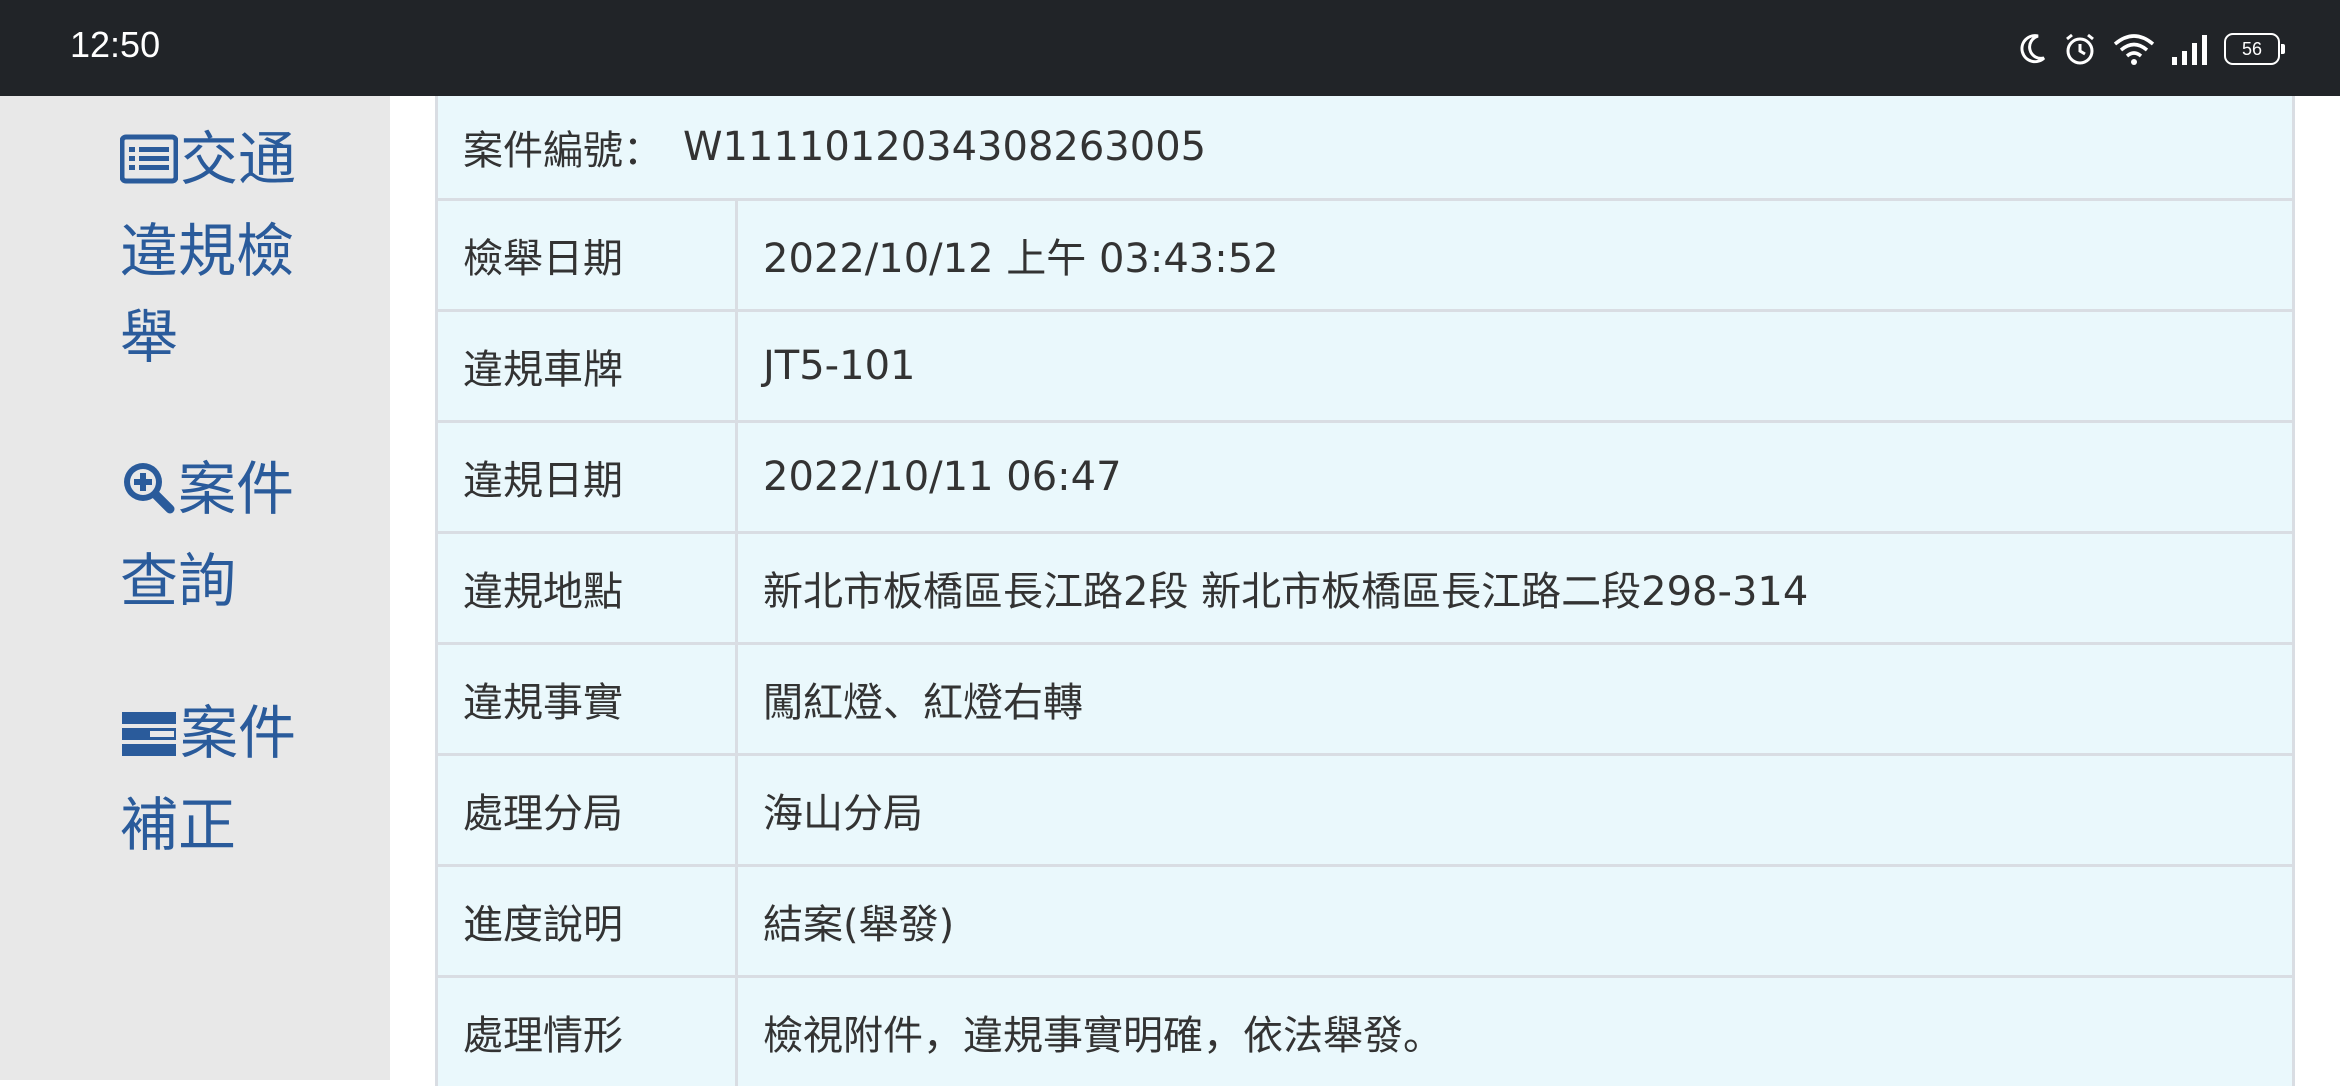 The width and height of the screenshot is (2340, 1086). Describe the element at coordinates (859, 925) in the screenshot. I see `row-value: 結案(舉發)` at that location.